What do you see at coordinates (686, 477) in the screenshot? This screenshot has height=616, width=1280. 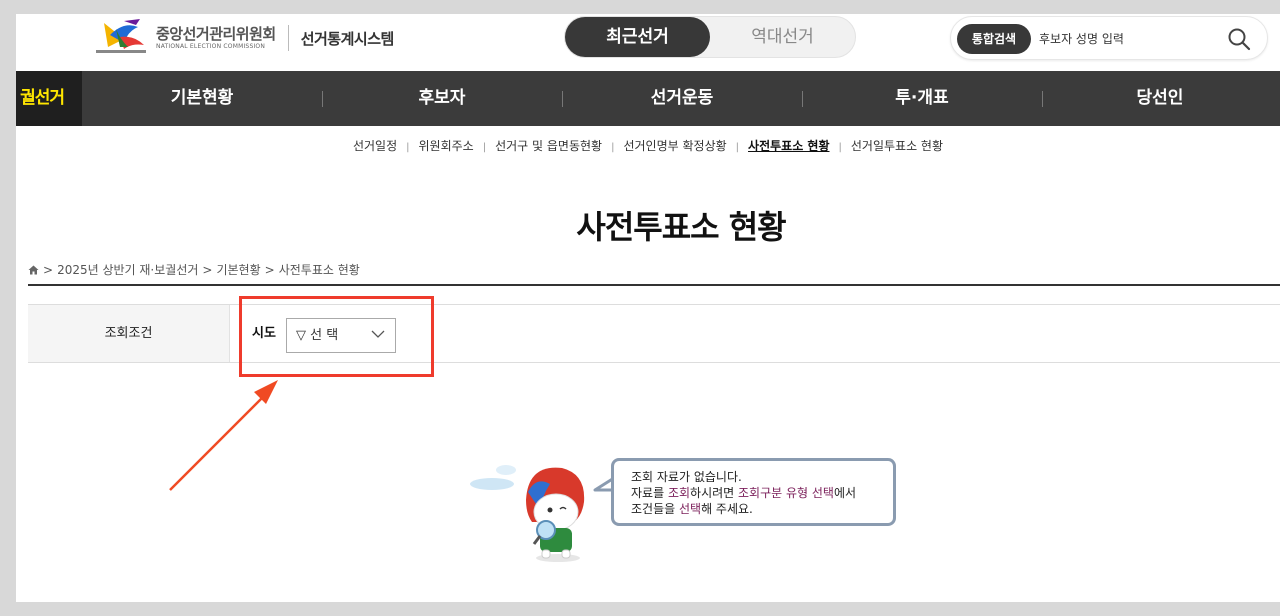 I see `empty-message-line1: 조회 자료가 없습니다.` at bounding box center [686, 477].